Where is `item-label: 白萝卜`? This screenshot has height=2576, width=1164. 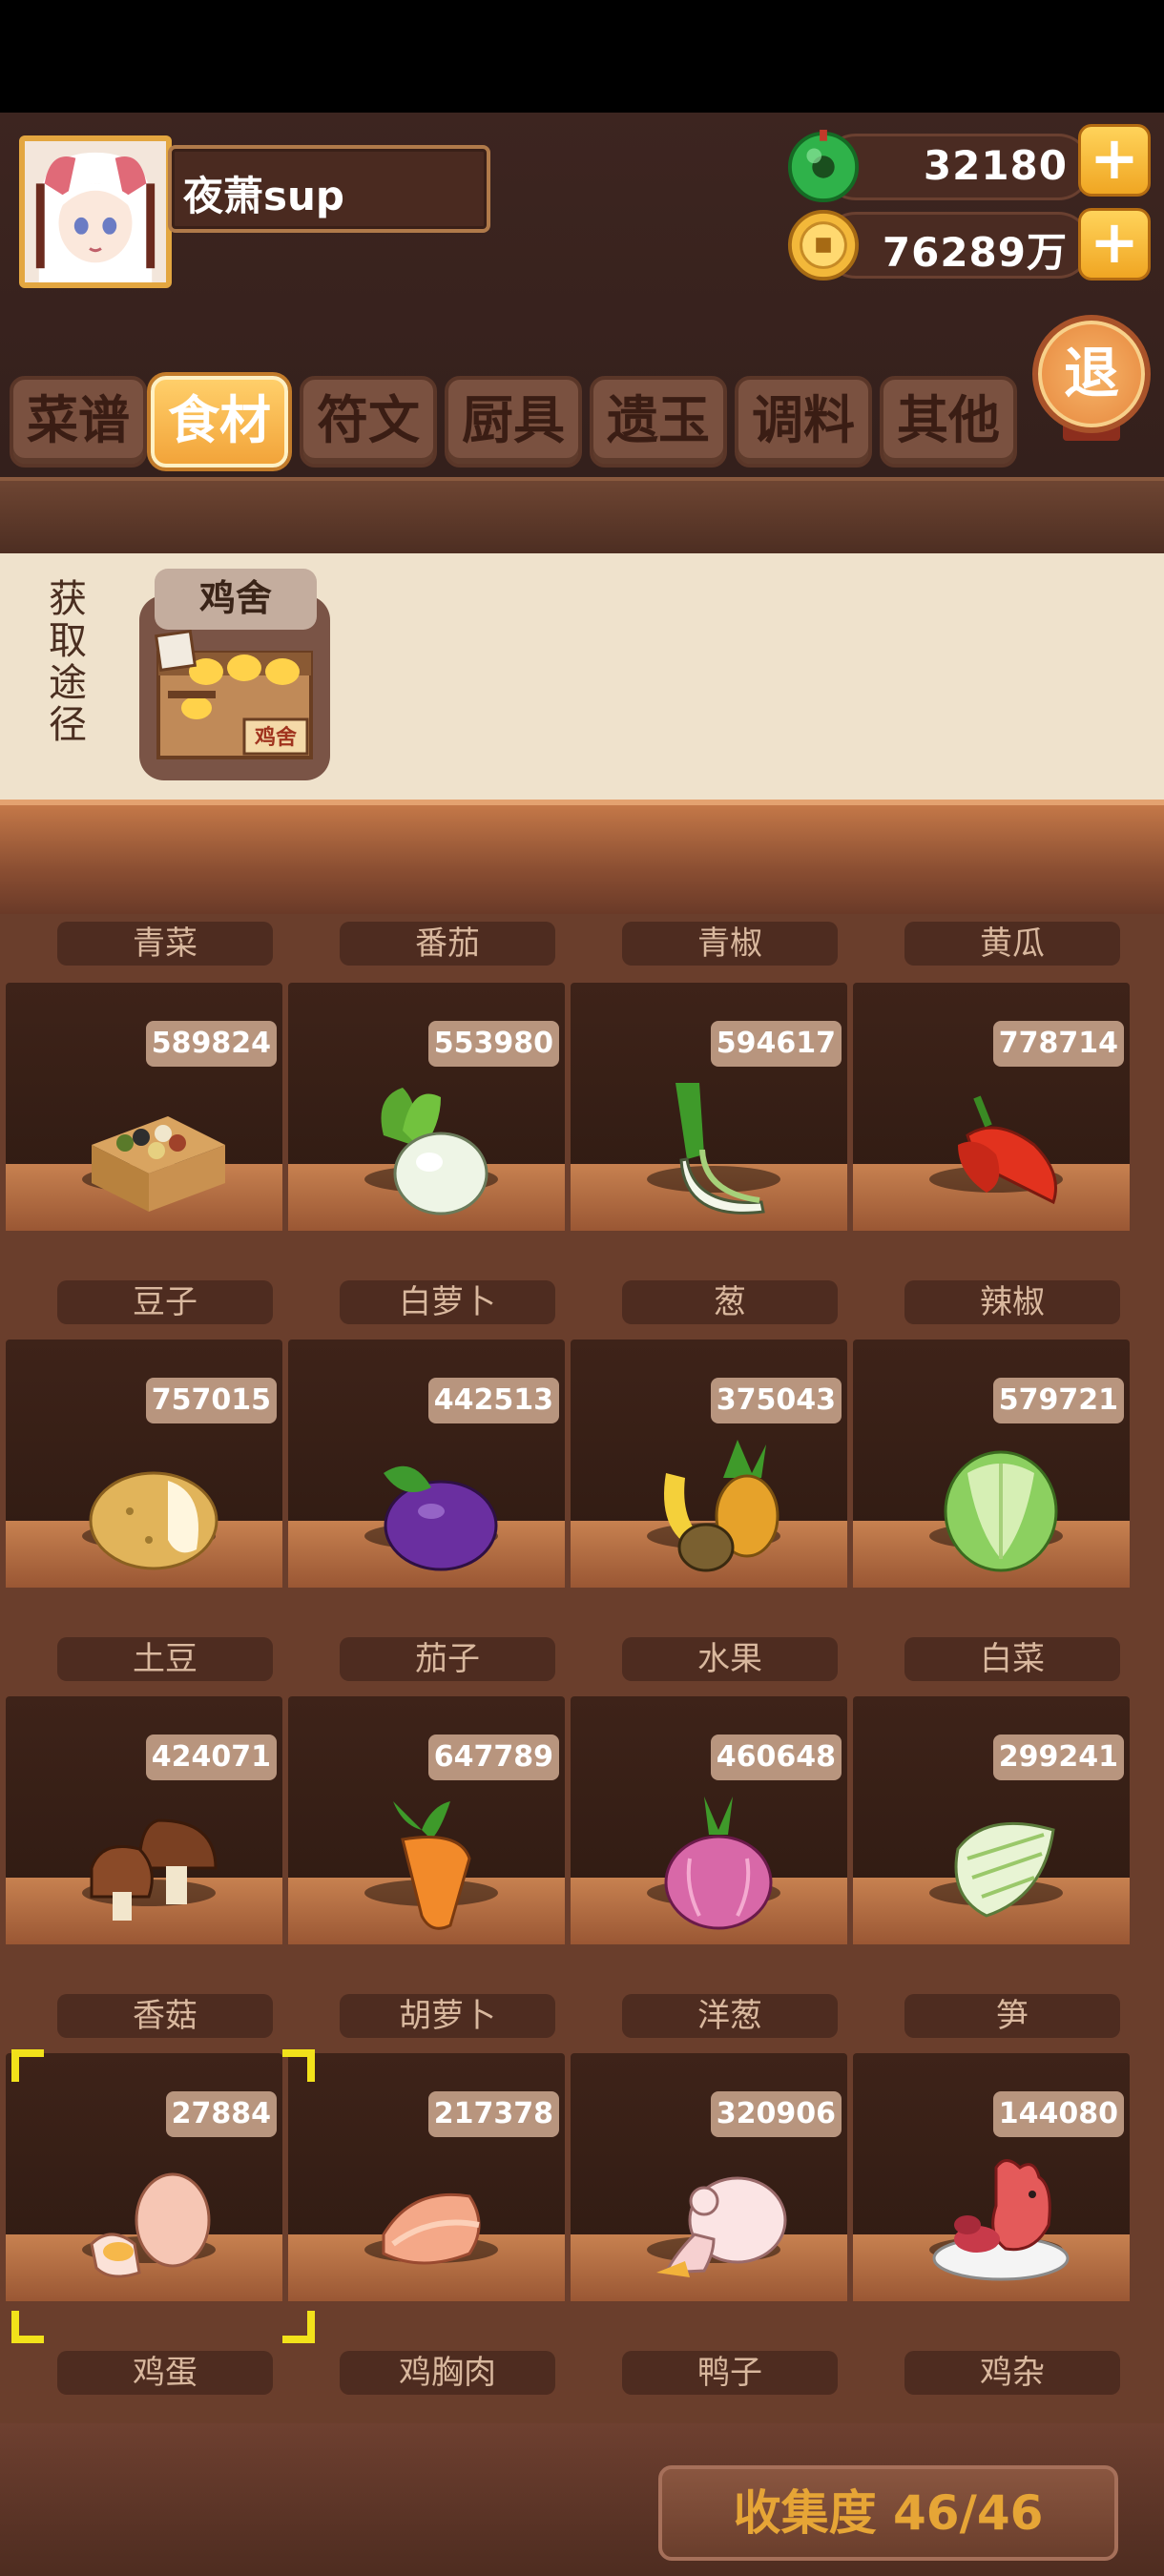
item-label: 白萝卜 is located at coordinates (448, 1302).